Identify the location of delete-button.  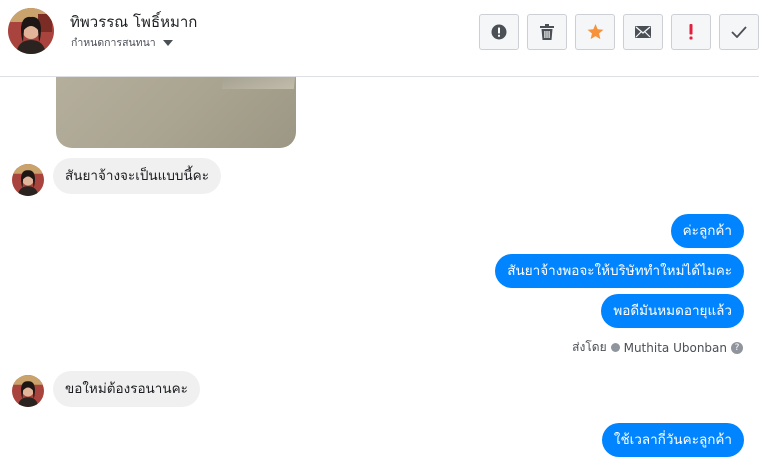
(547, 32).